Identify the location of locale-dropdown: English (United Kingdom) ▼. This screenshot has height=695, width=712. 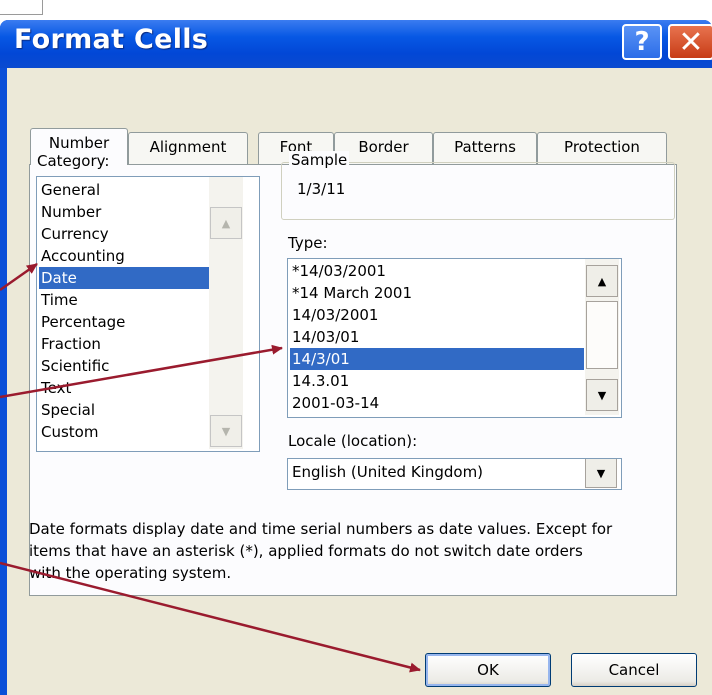
(454, 474).